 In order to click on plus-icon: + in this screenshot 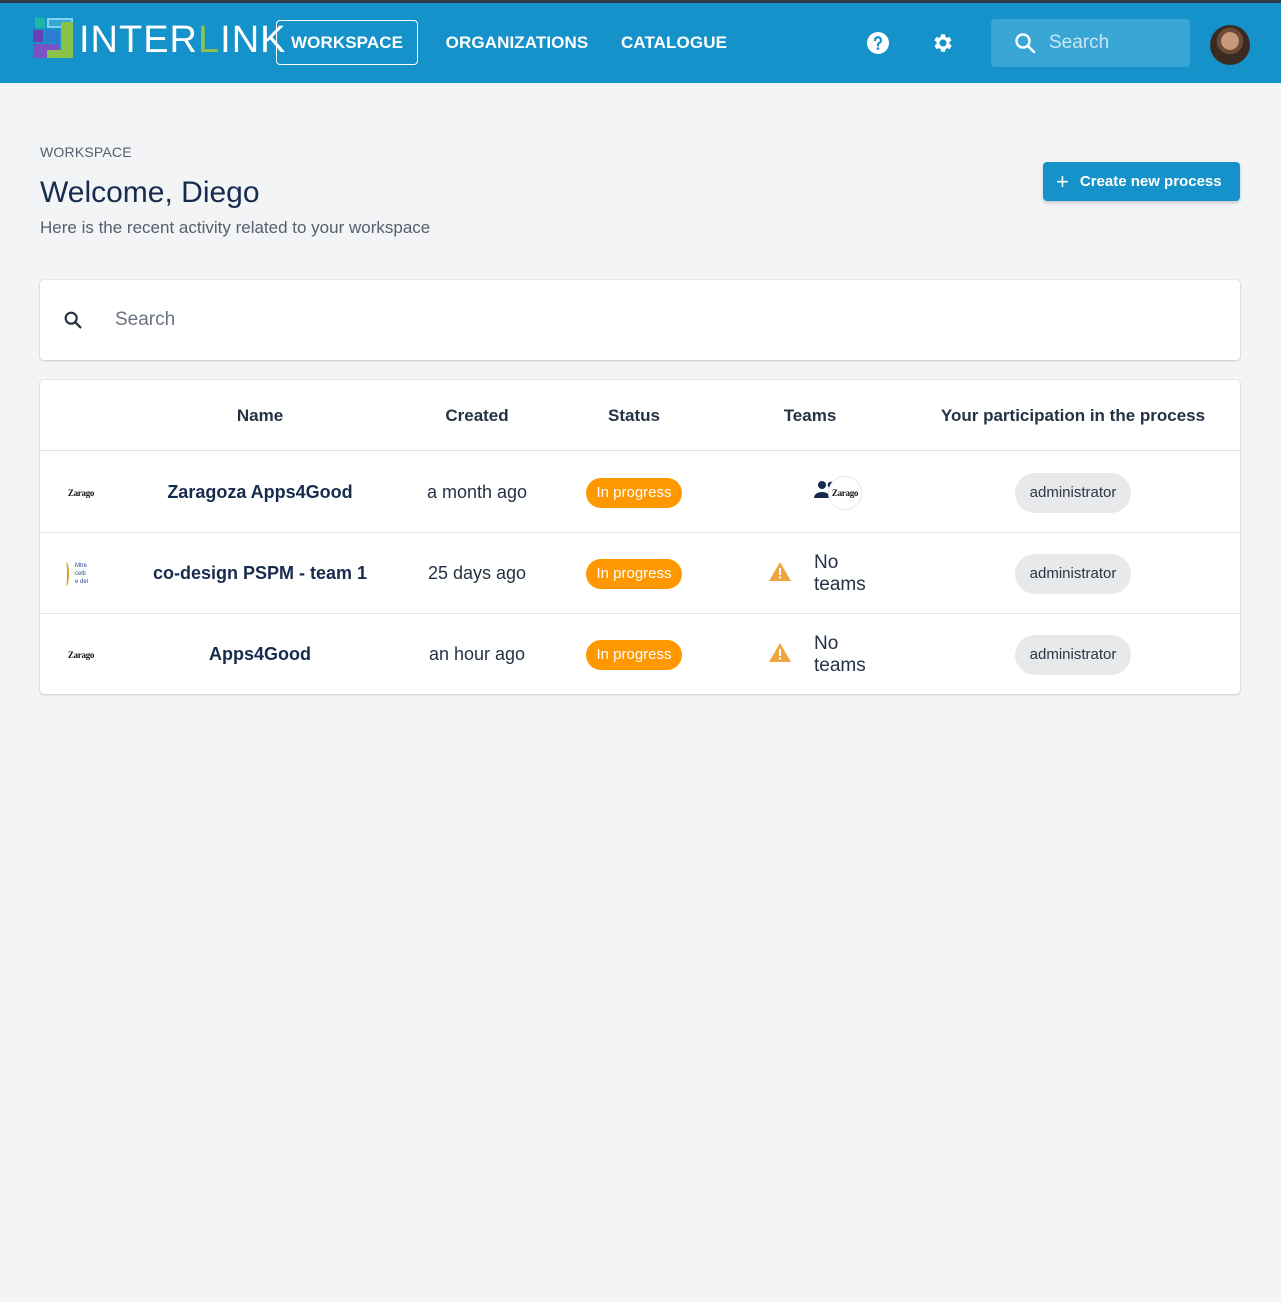, I will do `click(1062, 181)`.